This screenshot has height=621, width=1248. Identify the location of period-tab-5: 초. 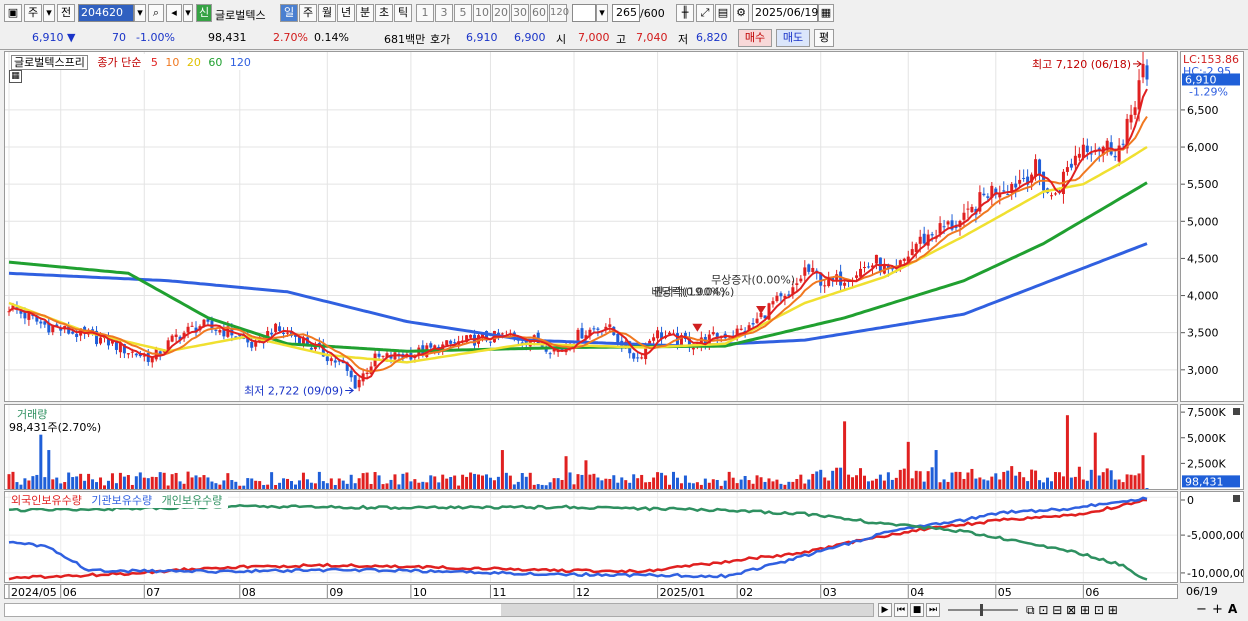
(384, 13).